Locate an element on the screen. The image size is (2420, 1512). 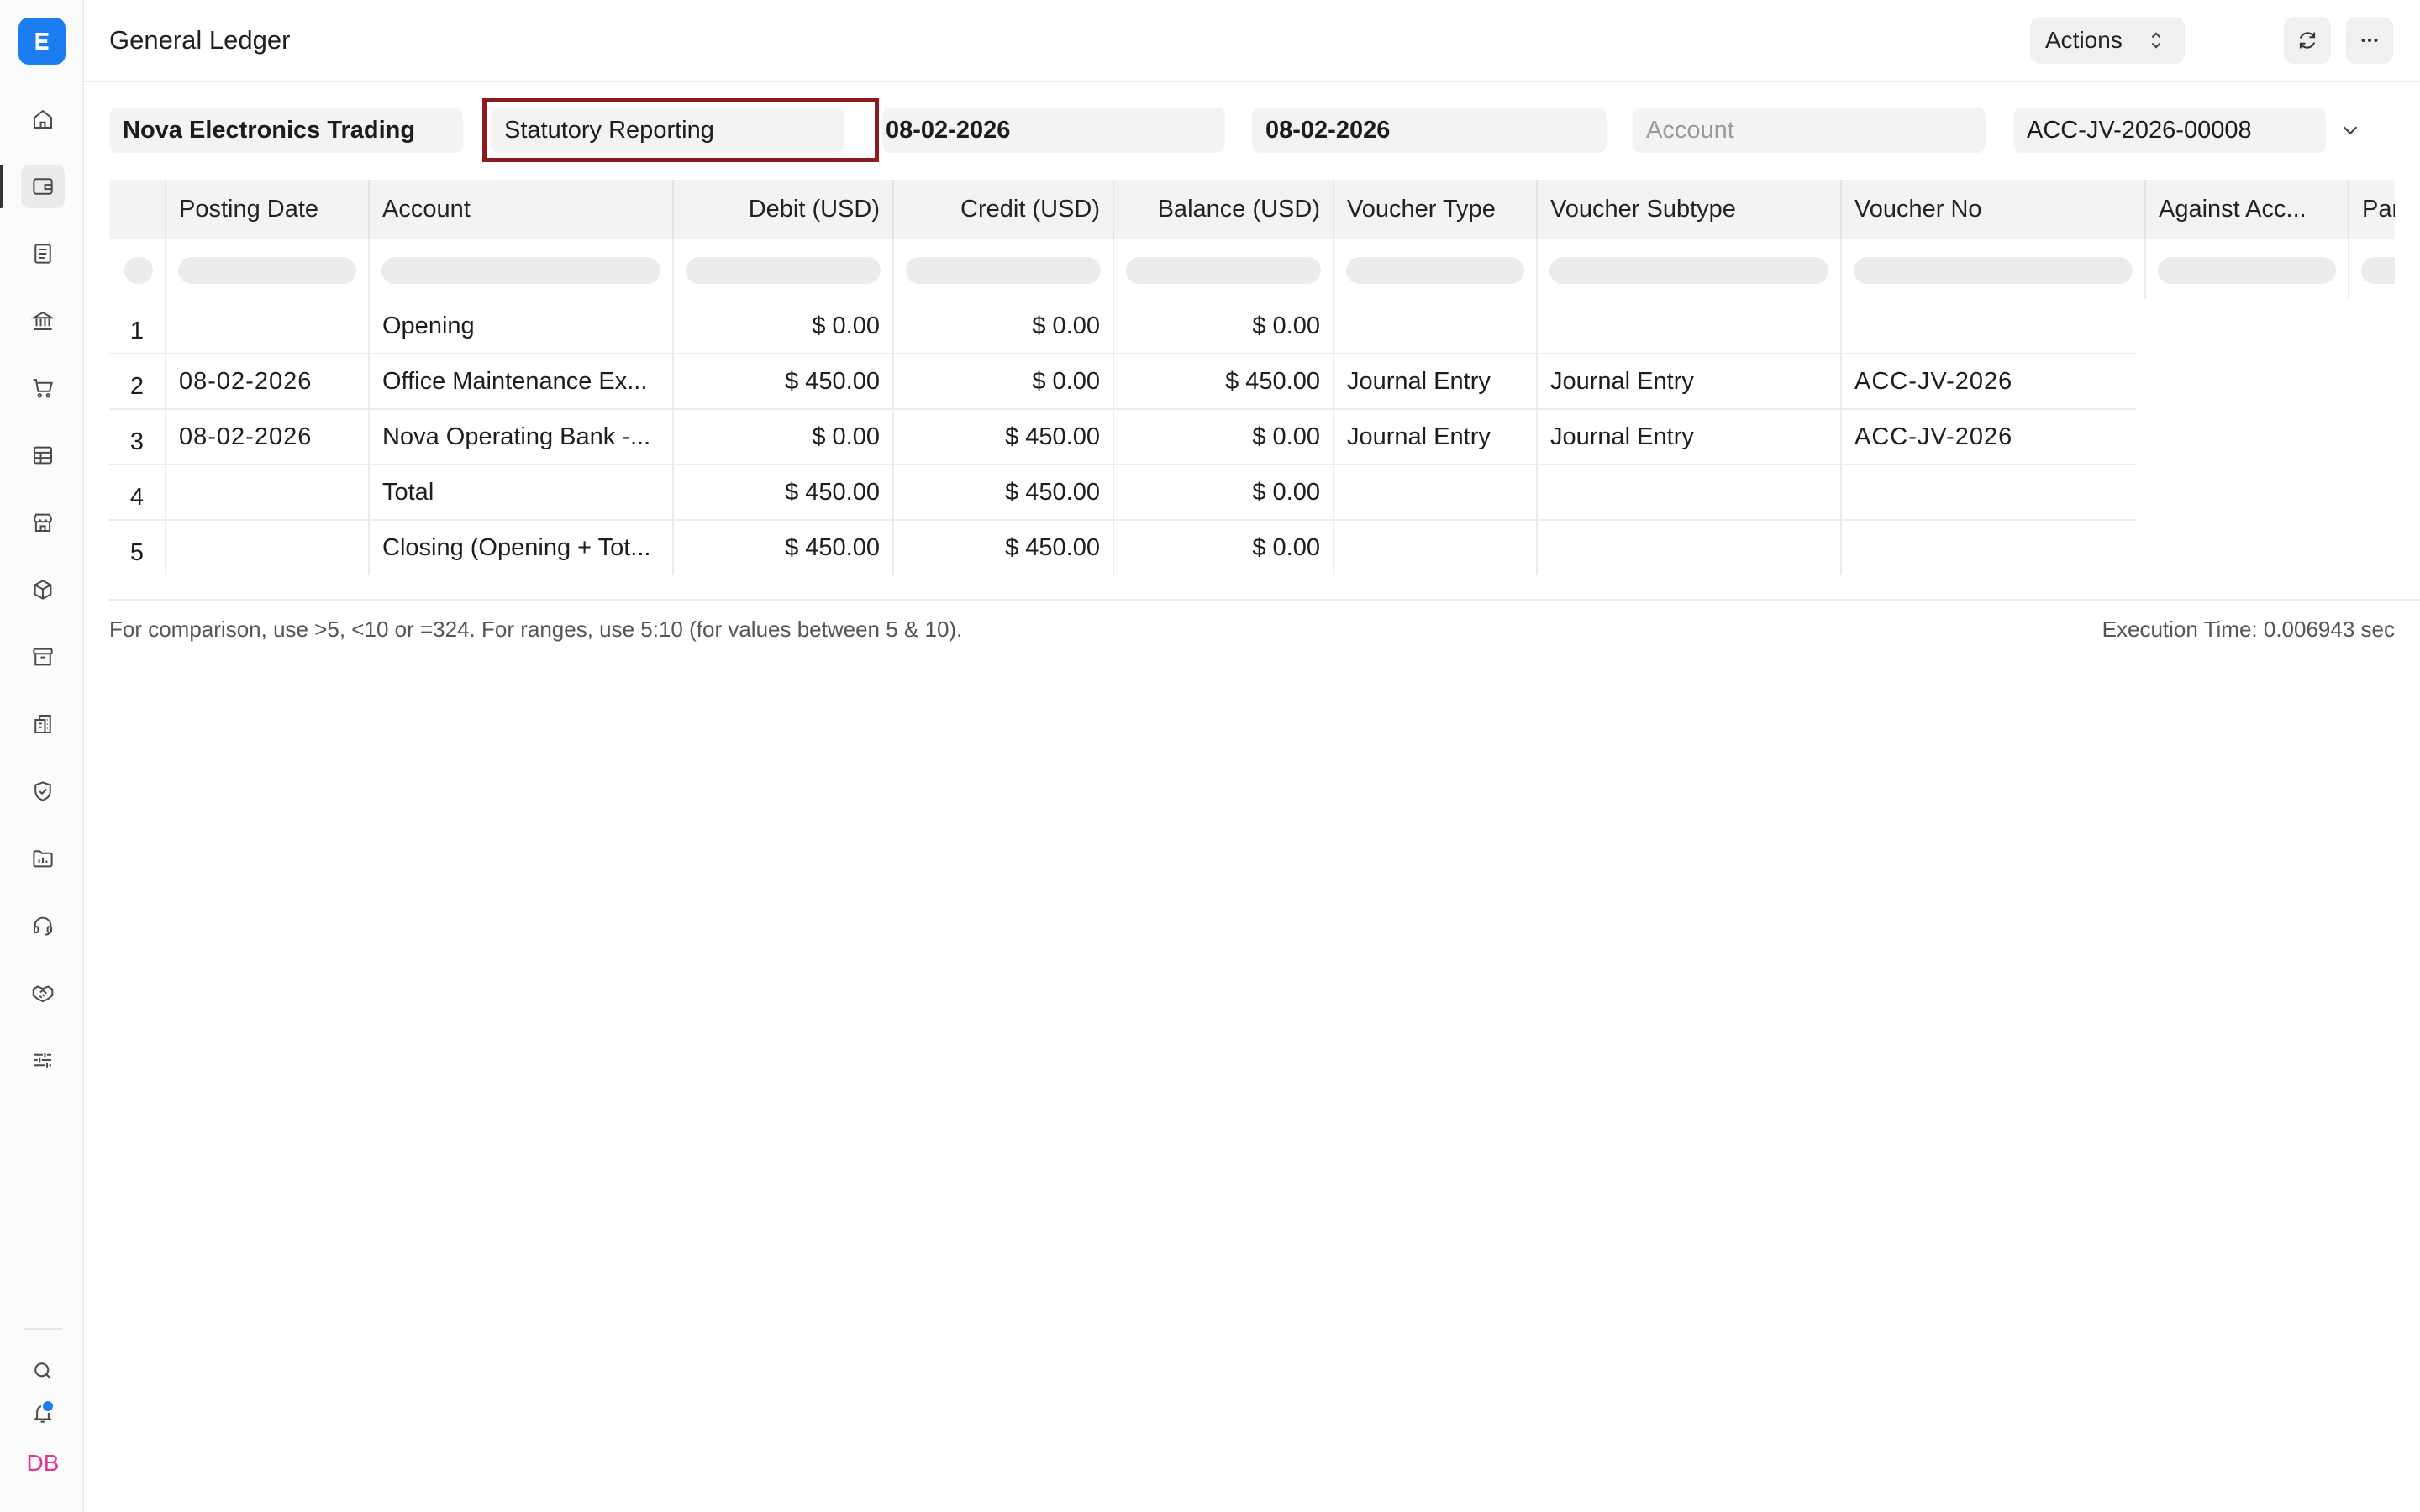
column-header-voucher-subtype: Voucher Subtype is located at coordinates (1690, 209).